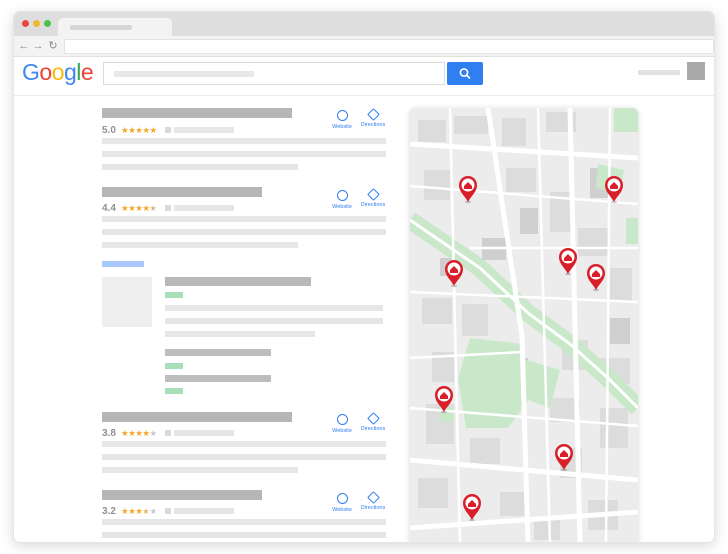 The width and height of the screenshot is (728, 554). What do you see at coordinates (127, 302) in the screenshot?
I see `thumbnail-placeholder` at bounding box center [127, 302].